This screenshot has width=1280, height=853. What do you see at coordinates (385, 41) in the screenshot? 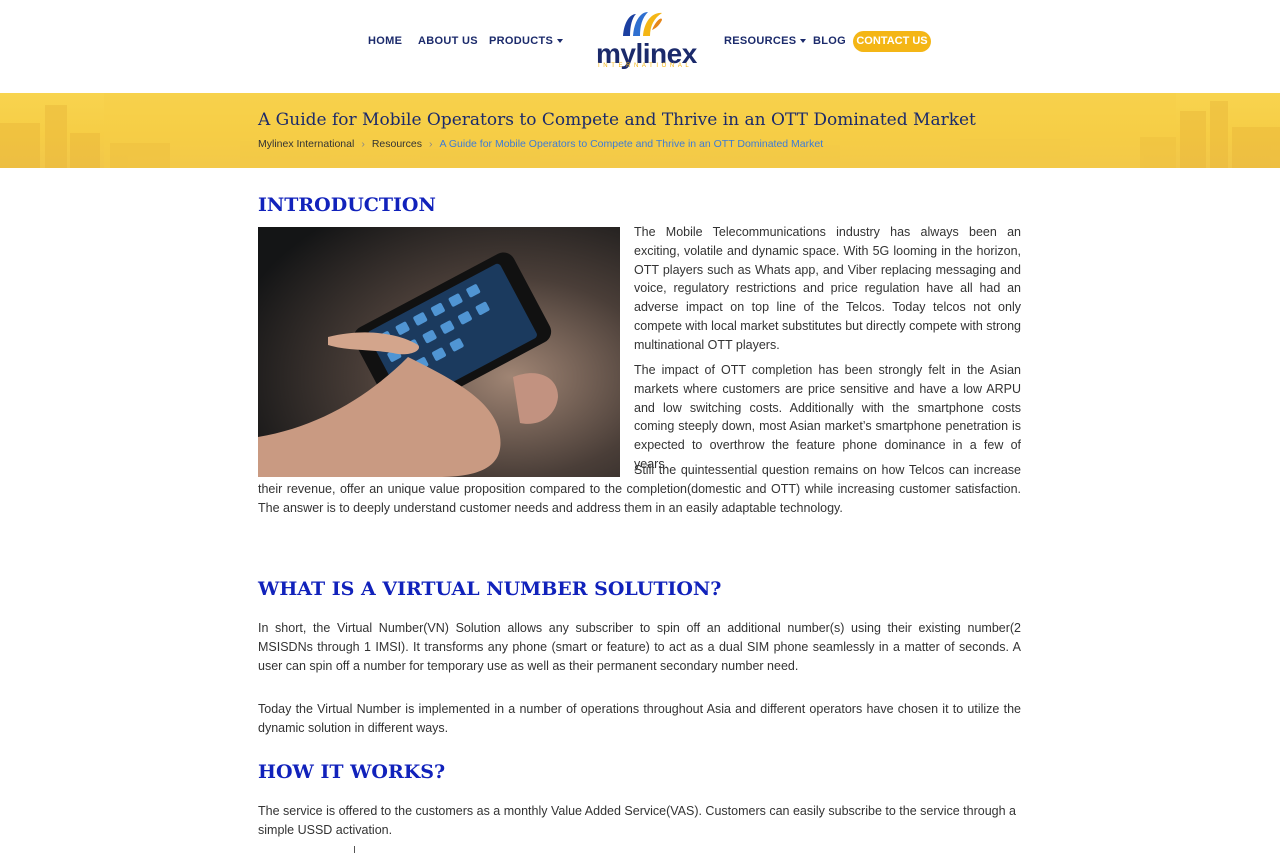
I see `nav-home: HOME` at bounding box center [385, 41].